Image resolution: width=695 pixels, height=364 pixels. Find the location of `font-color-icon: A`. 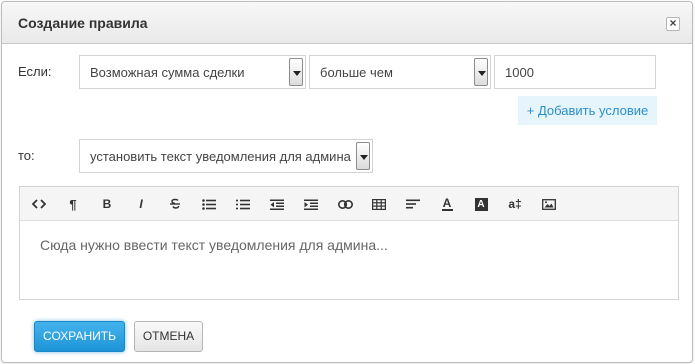

font-color-icon: A is located at coordinates (447, 204).